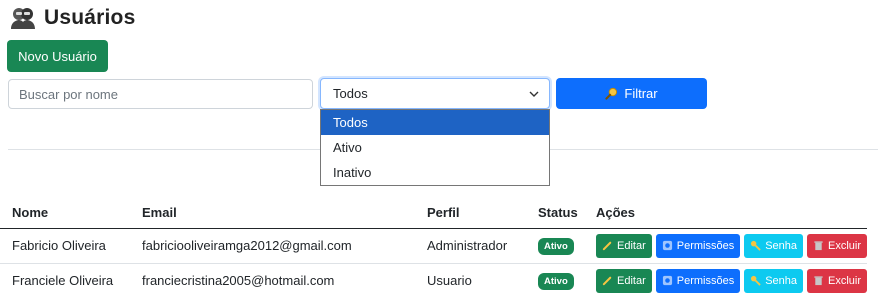  What do you see at coordinates (470, 213) in the screenshot?
I see `column-header-perfil: Perfil` at bounding box center [470, 213].